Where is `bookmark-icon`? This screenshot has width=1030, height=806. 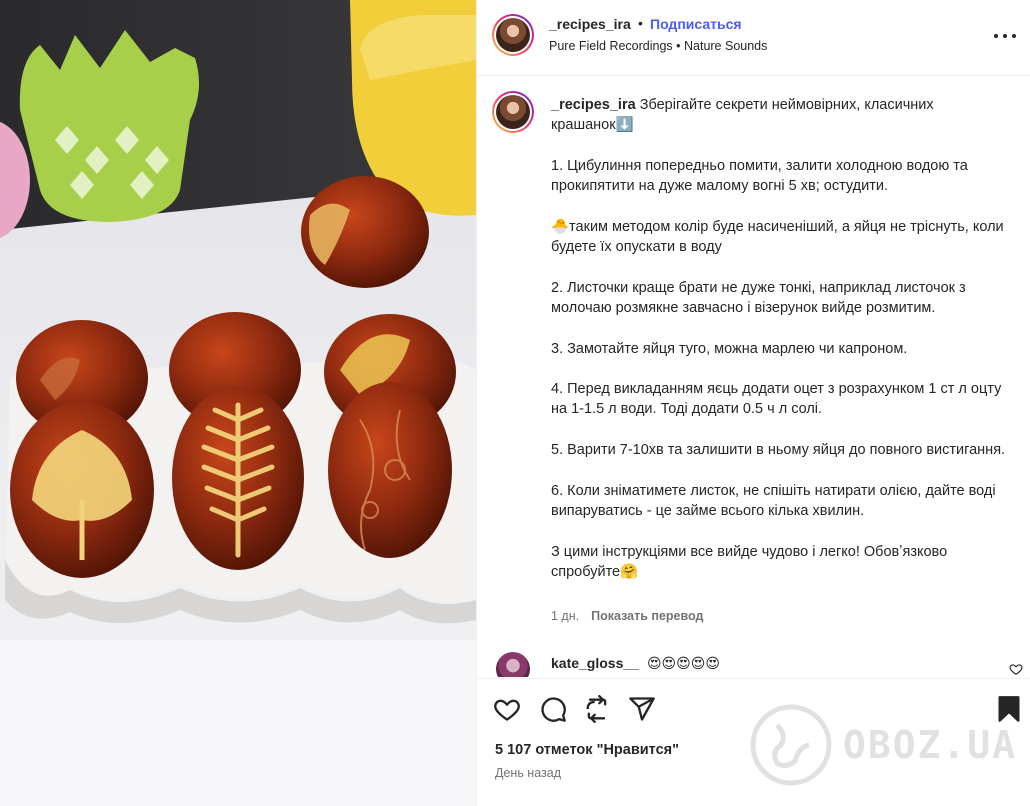 bookmark-icon is located at coordinates (1009, 709).